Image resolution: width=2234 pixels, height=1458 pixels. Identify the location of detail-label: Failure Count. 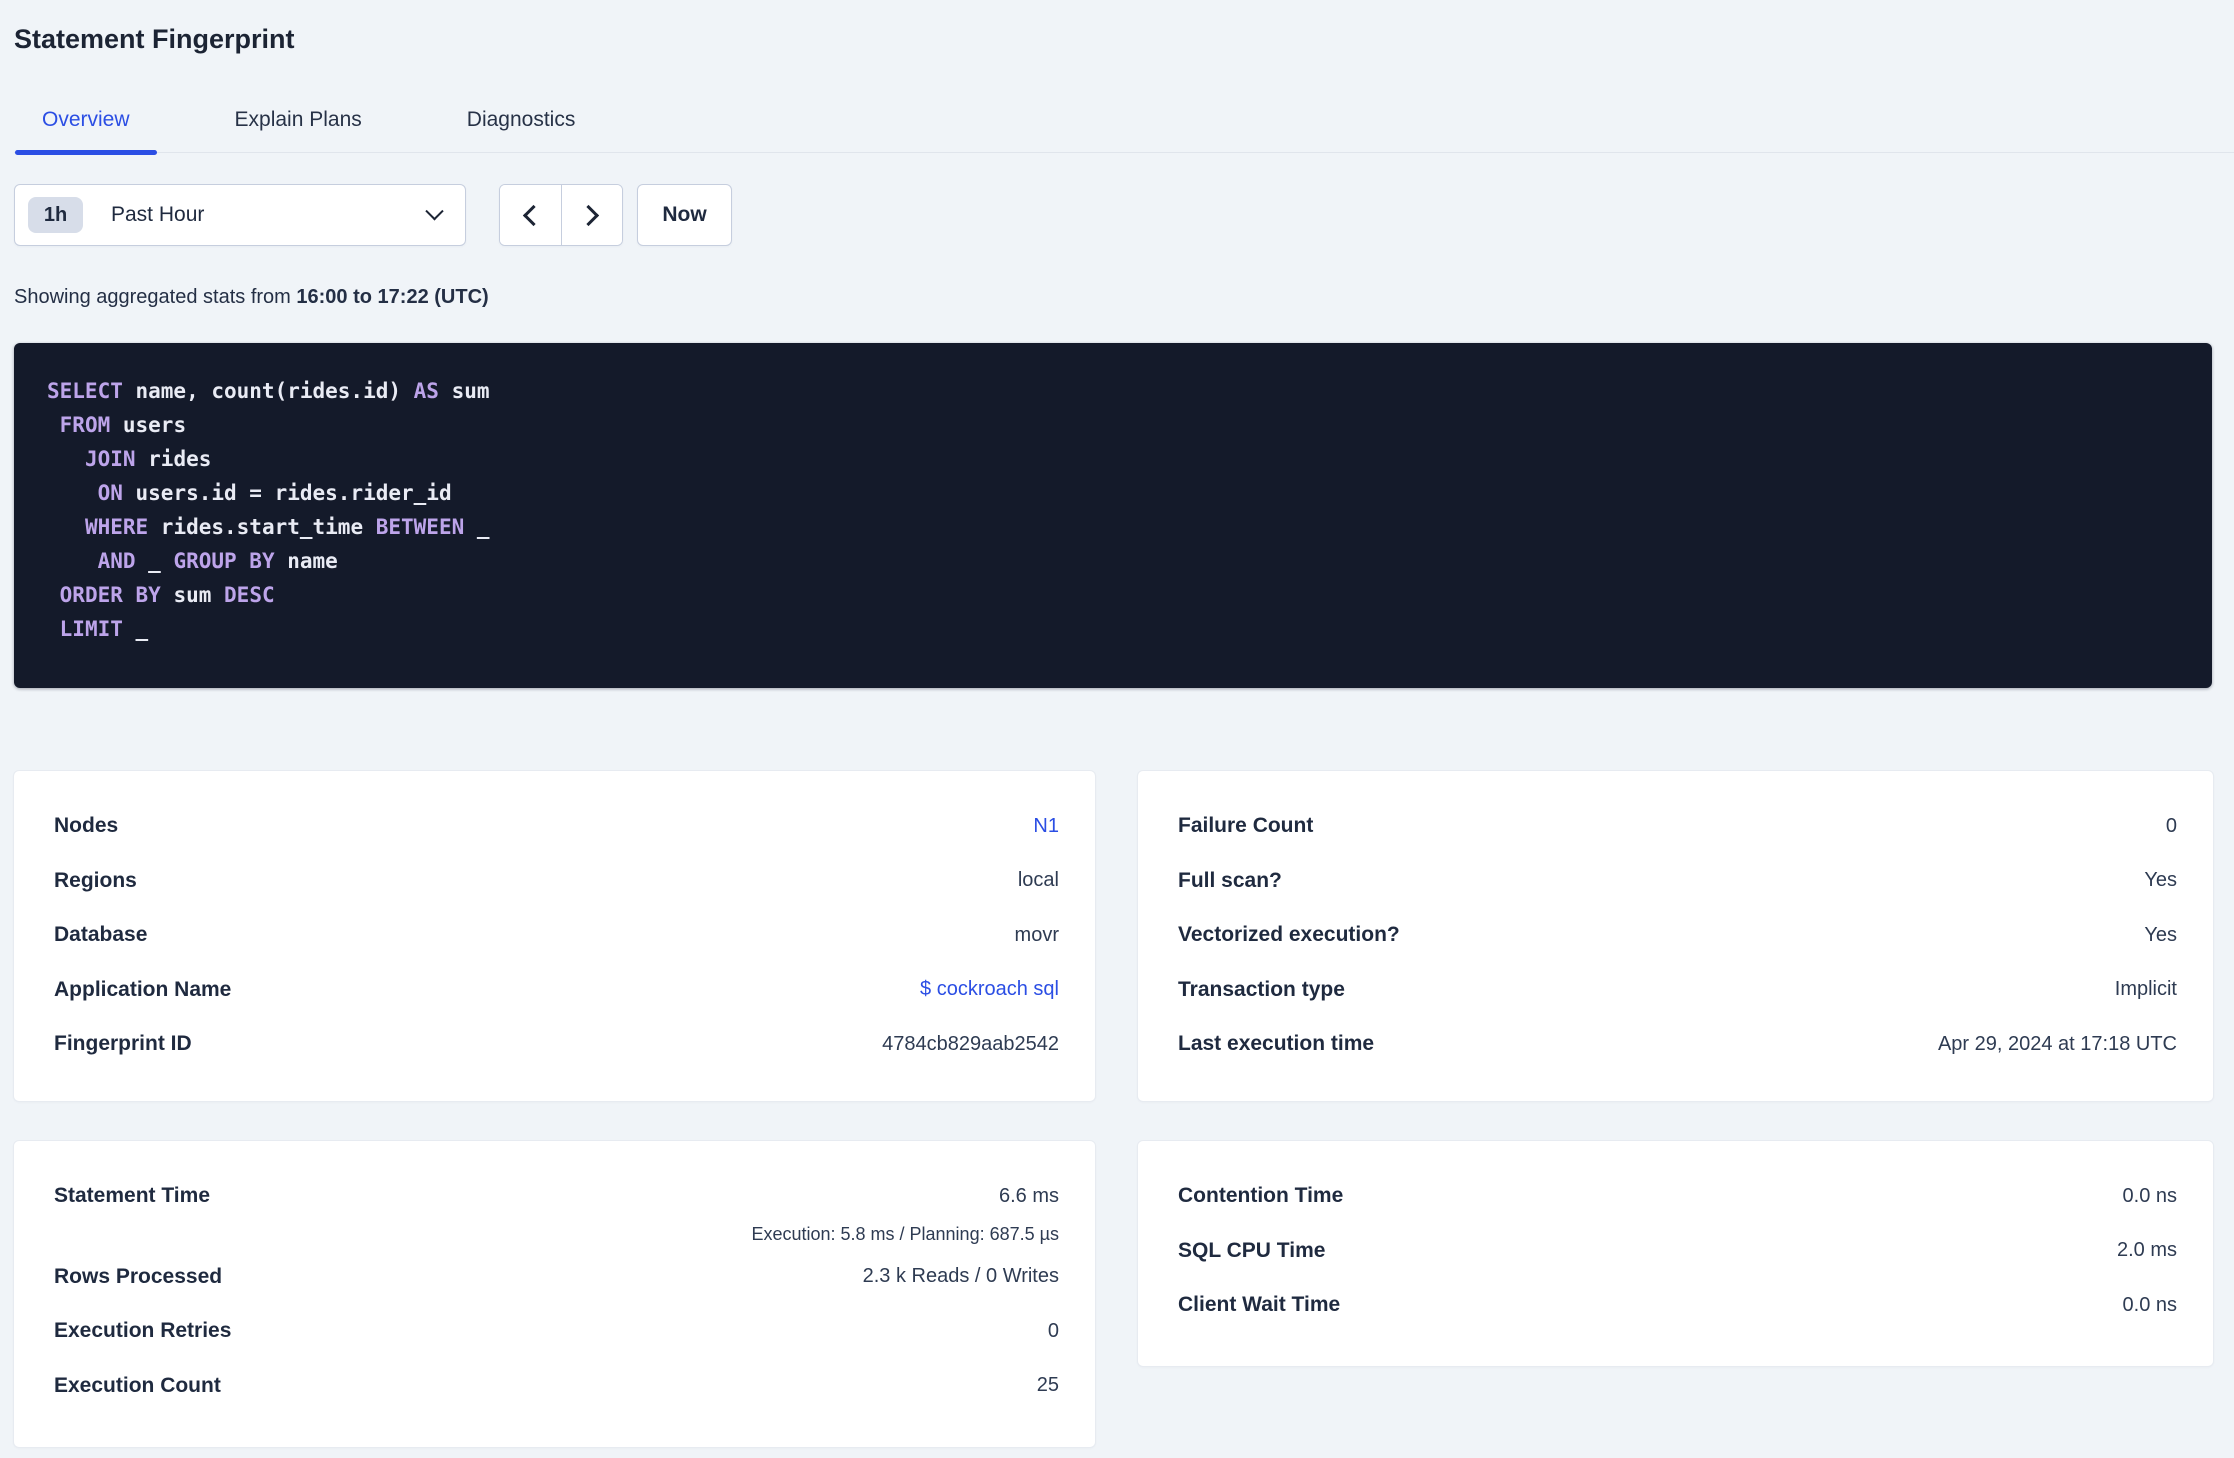
(1246, 826).